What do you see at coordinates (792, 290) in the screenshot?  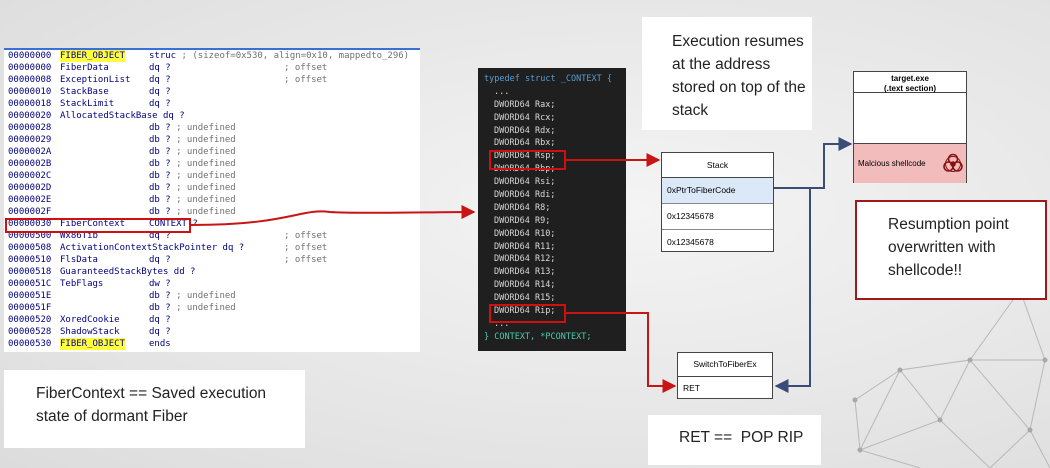 I see `arrow-ret-to-stack` at bounding box center [792, 290].